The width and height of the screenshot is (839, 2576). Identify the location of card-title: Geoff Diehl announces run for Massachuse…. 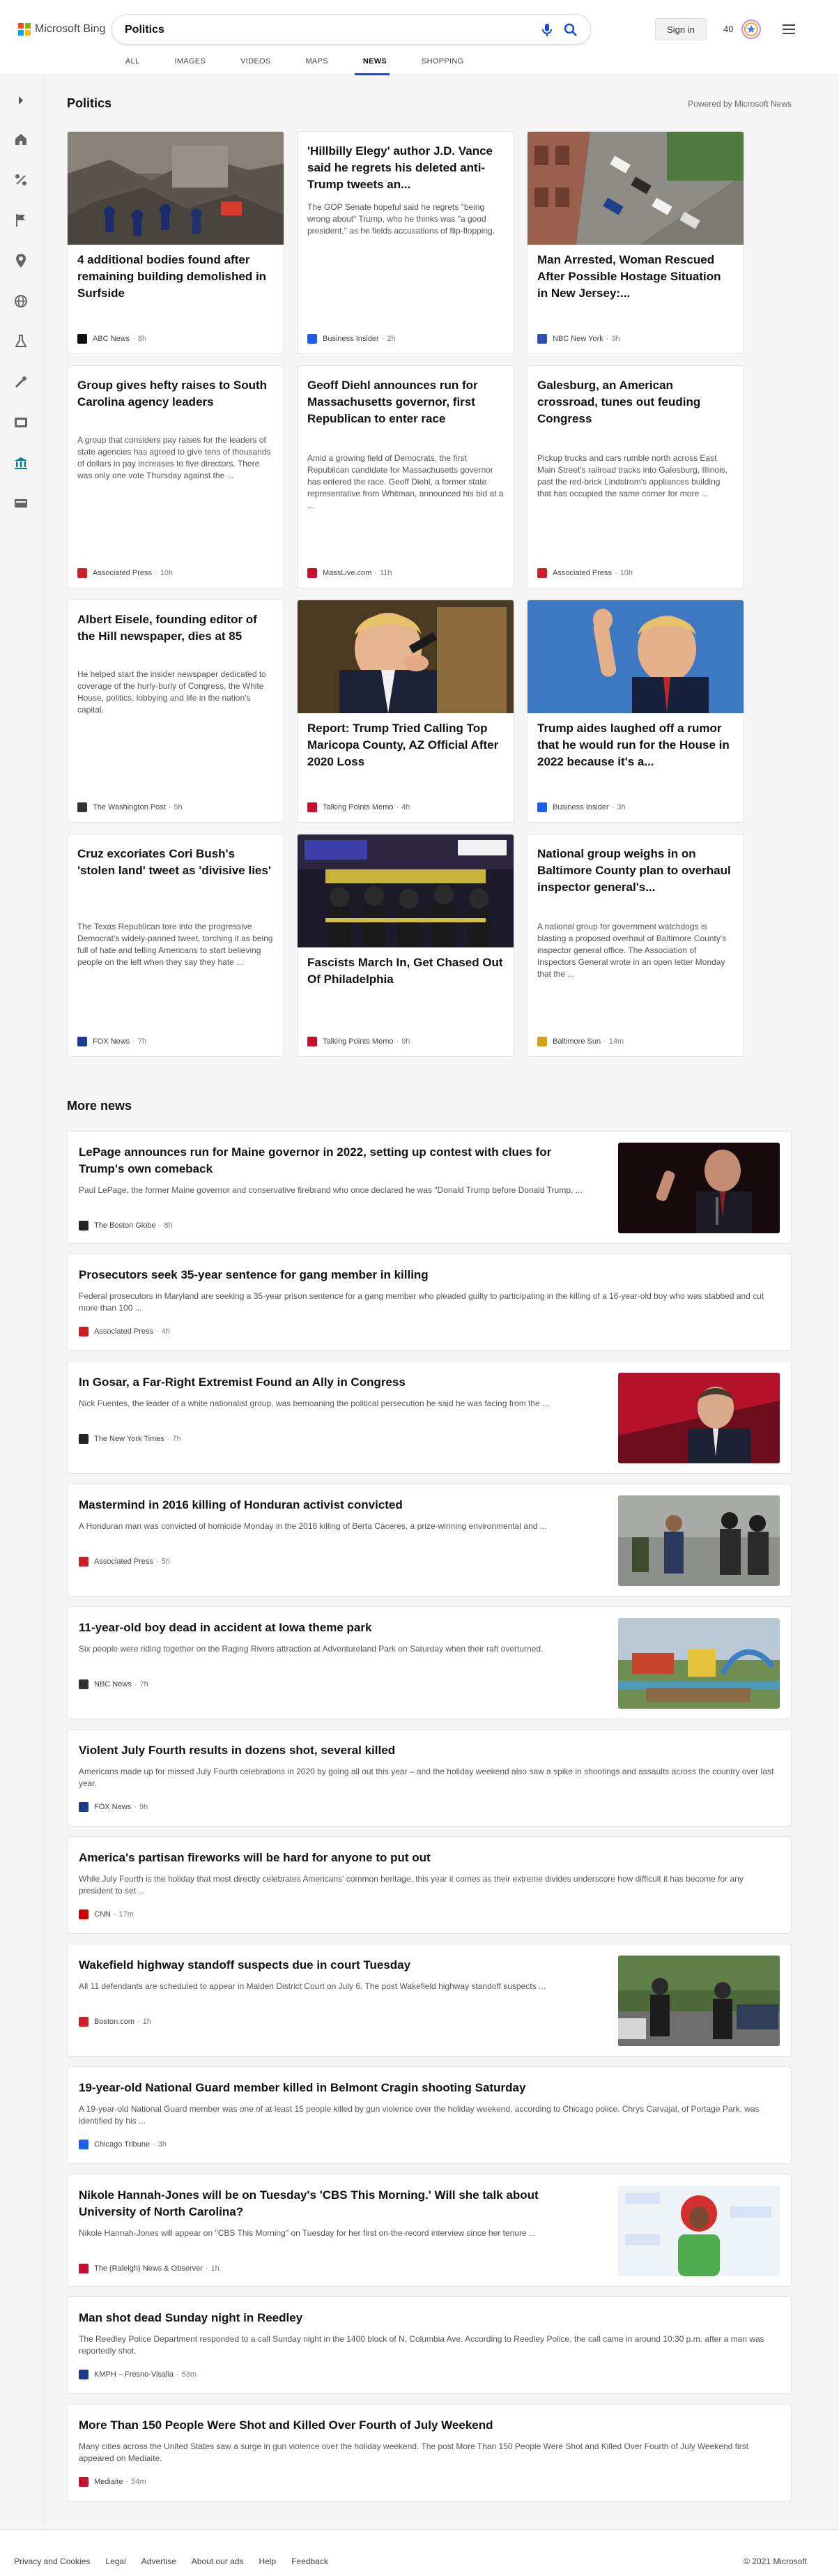
(405, 402).